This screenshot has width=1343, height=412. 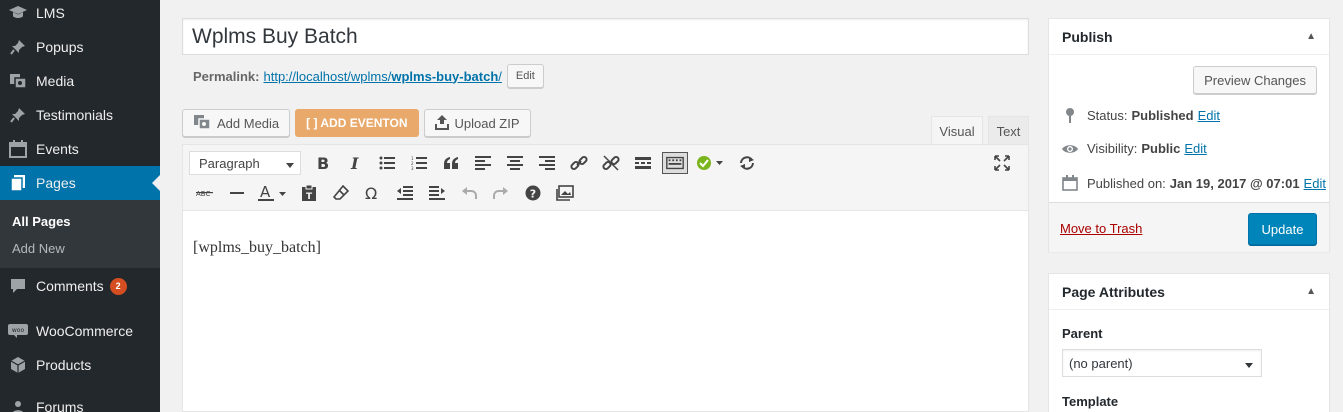 I want to click on read-more-icon, so click(x=643, y=163).